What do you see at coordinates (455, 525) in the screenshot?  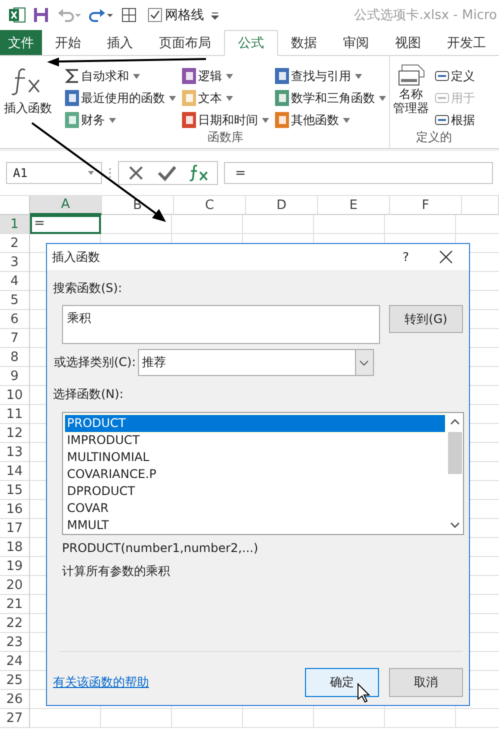 I see `scroll-down-icon` at bounding box center [455, 525].